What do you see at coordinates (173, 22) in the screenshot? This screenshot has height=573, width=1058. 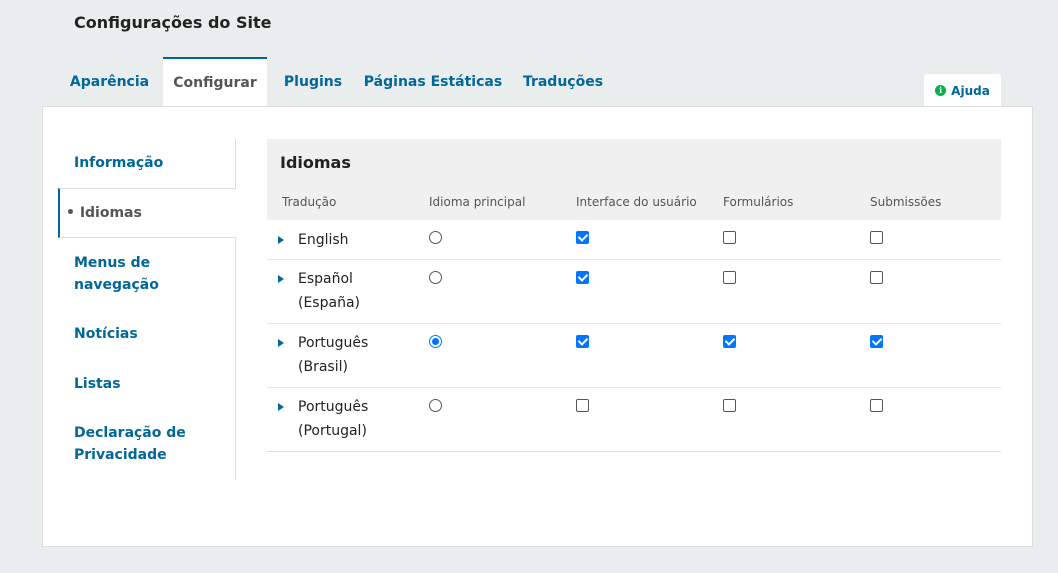 I see `page-title: Configurações do Site` at bounding box center [173, 22].